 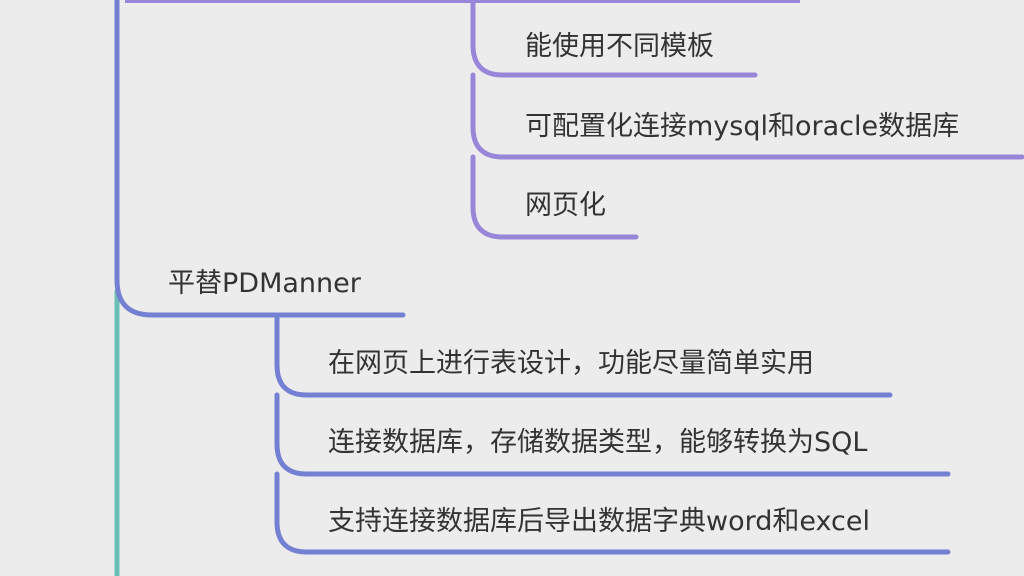 What do you see at coordinates (599, 522) in the screenshot?
I see `node-export-dictionary: 支持连接数据库后导出数据字典word和excel` at bounding box center [599, 522].